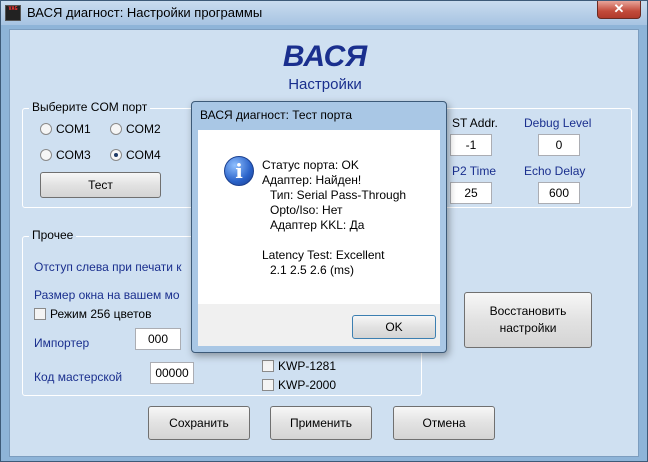 Image resolution: width=648 pixels, height=462 pixels. What do you see at coordinates (307, 366) in the screenshot?
I see `kwp1281-checkbox-label: KWP-1281` at bounding box center [307, 366].